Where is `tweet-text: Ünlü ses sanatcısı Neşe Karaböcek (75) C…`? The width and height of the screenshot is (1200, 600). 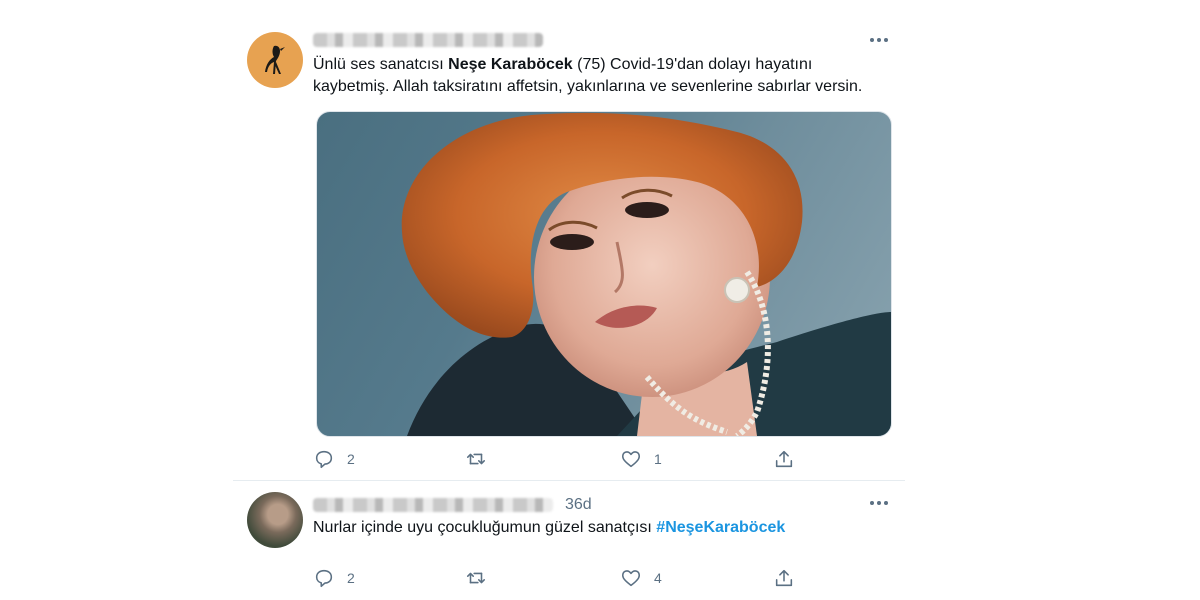
tweet-text: Ünlü ses sanatcısı Neşe Karaböcek (75) C… is located at coordinates (603, 76).